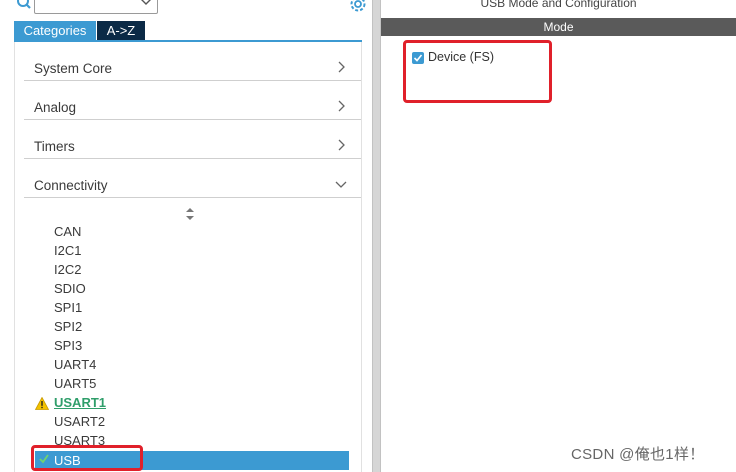 The image size is (736, 472). What do you see at coordinates (71, 185) in the screenshot?
I see `category-label: Connectivity` at bounding box center [71, 185].